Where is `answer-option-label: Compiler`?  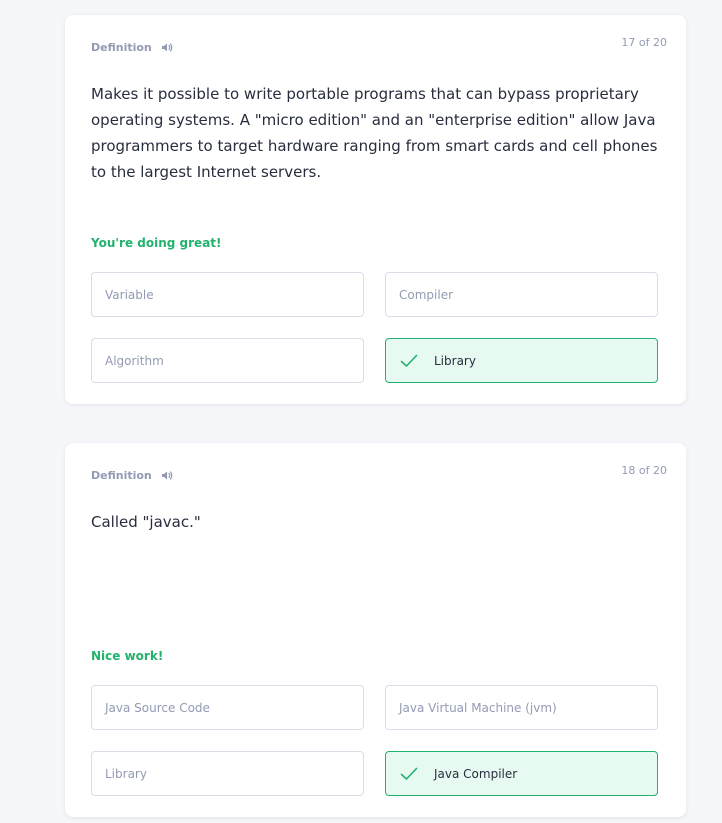
answer-option-label: Compiler is located at coordinates (426, 294).